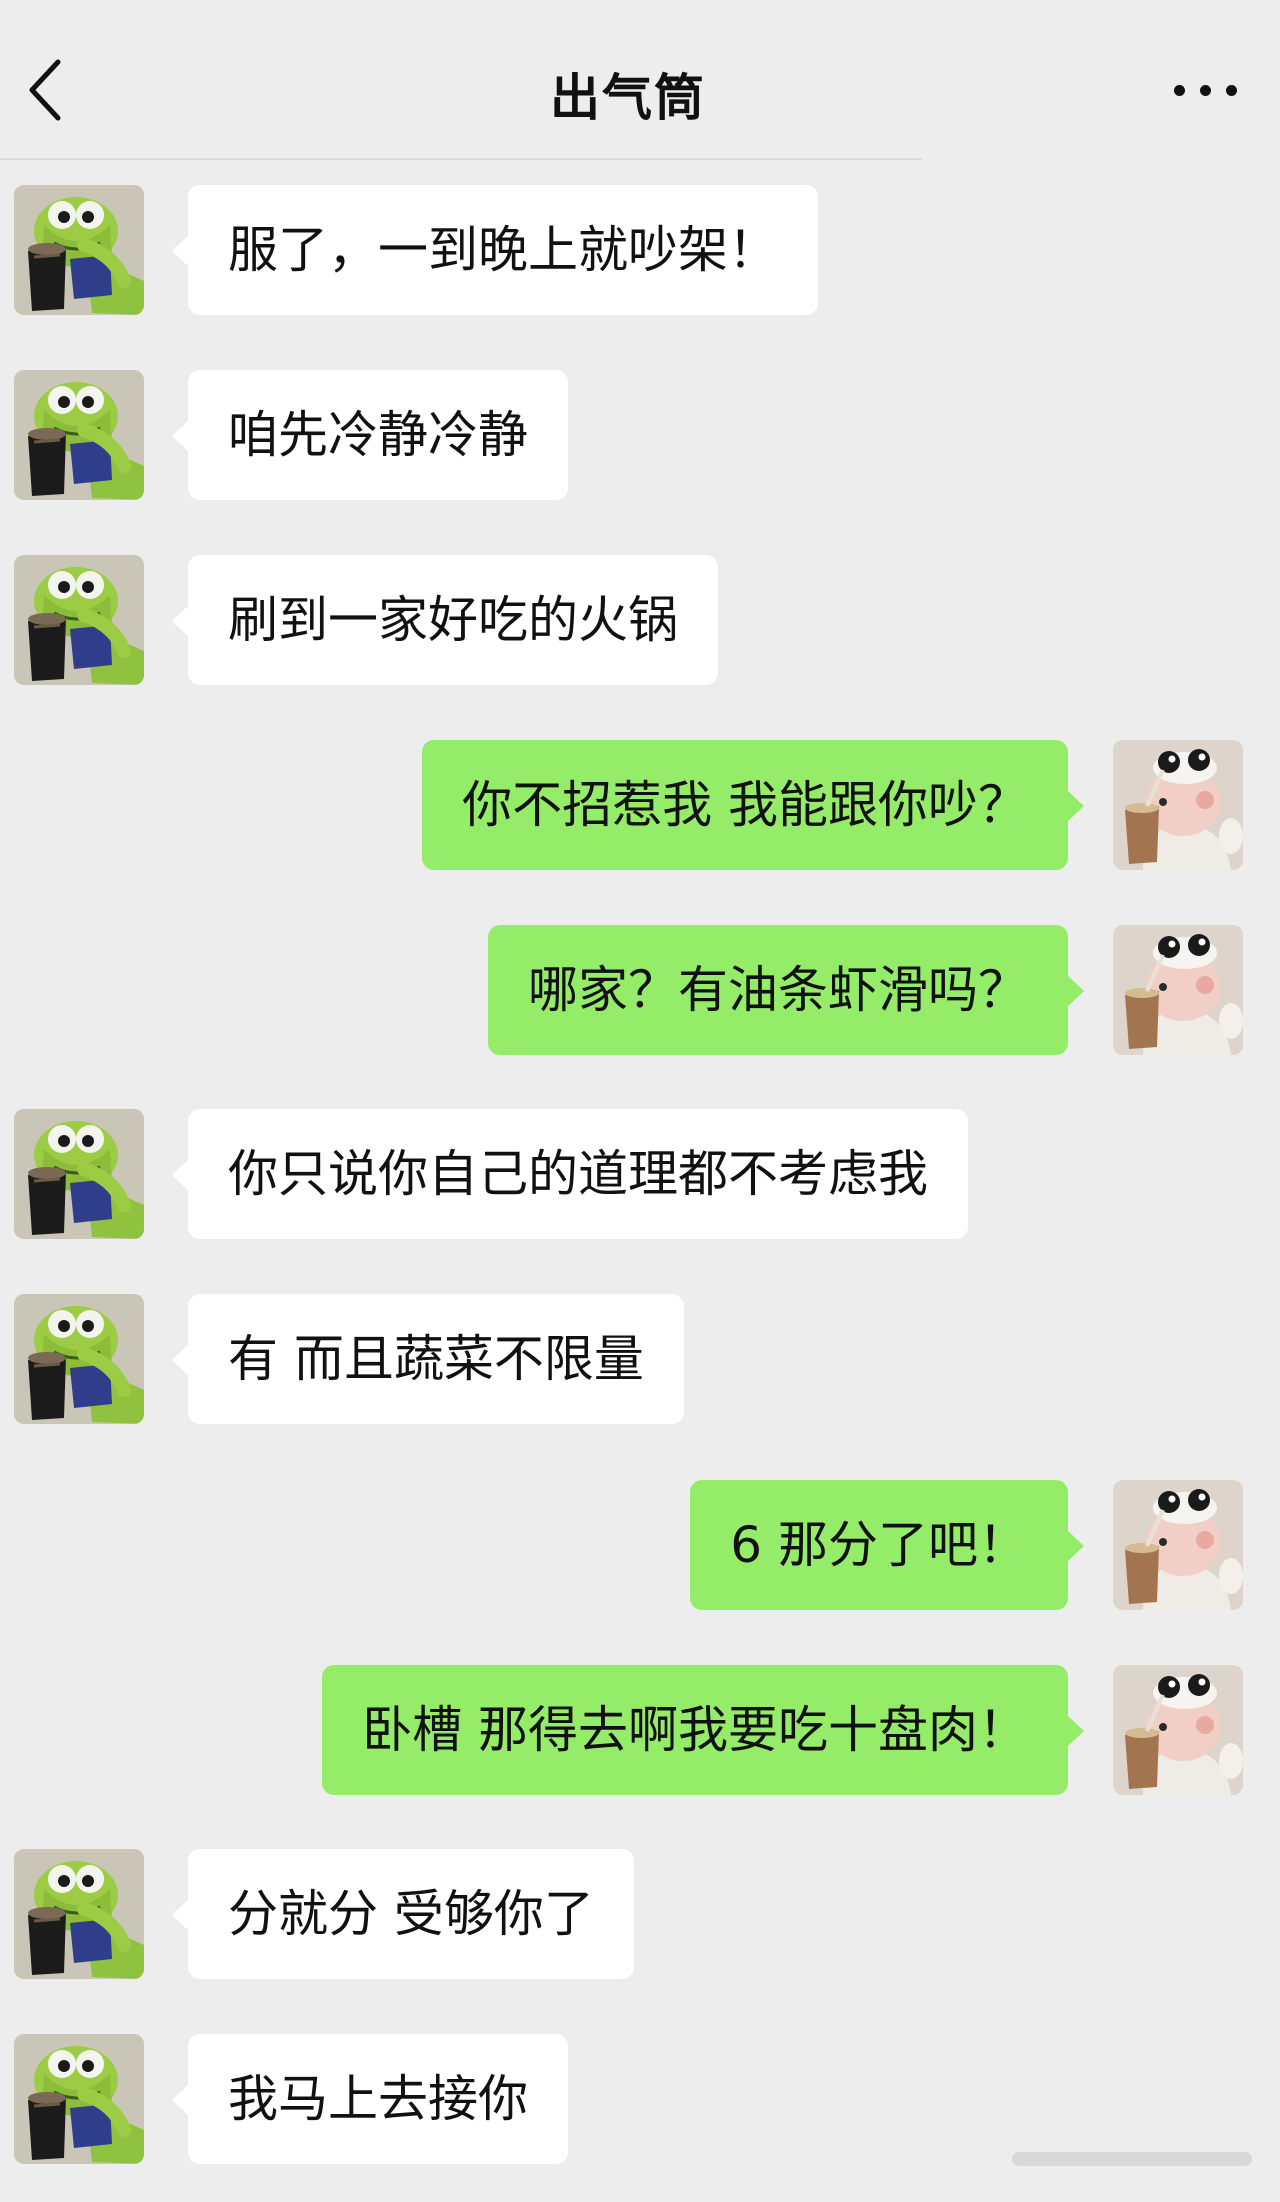 The image size is (1280, 2202). I want to click on header-divider, so click(461, 159).